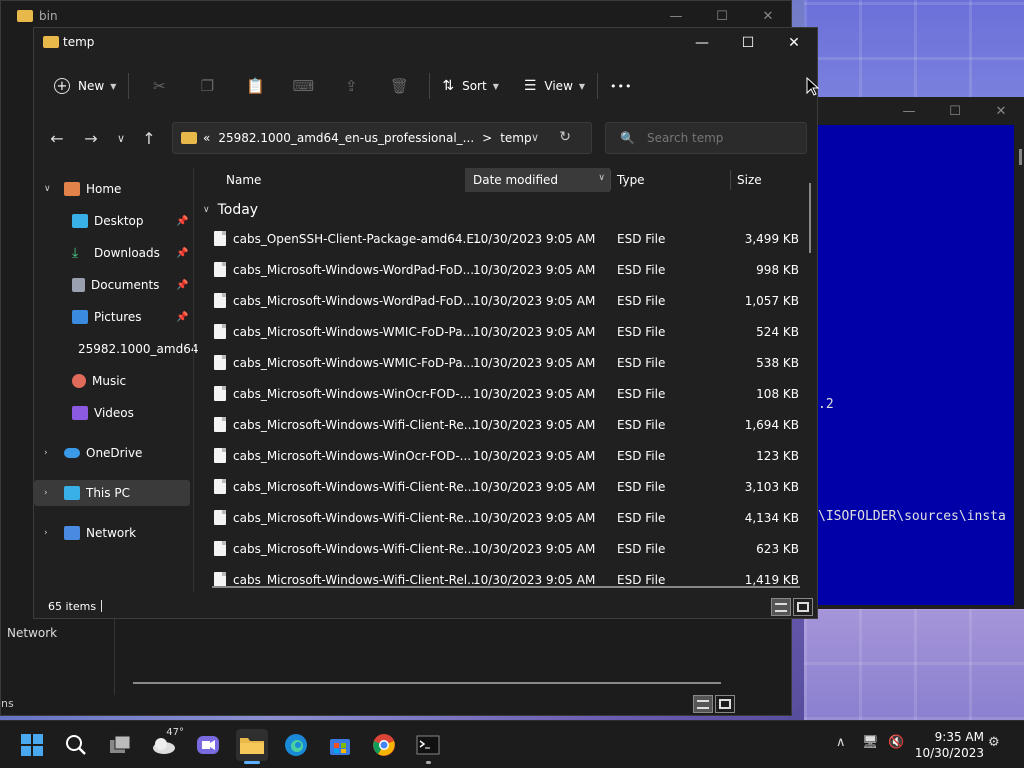  I want to click on bin-horizontal-scrollbar, so click(427, 683).